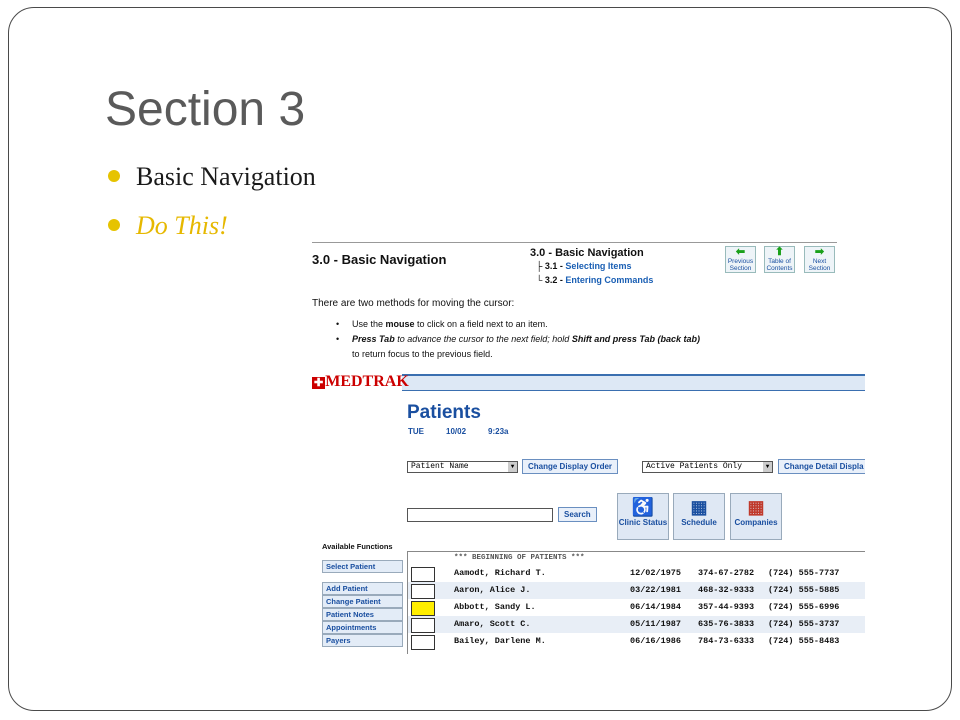  I want to click on cross-icon: ✚, so click(319, 383).